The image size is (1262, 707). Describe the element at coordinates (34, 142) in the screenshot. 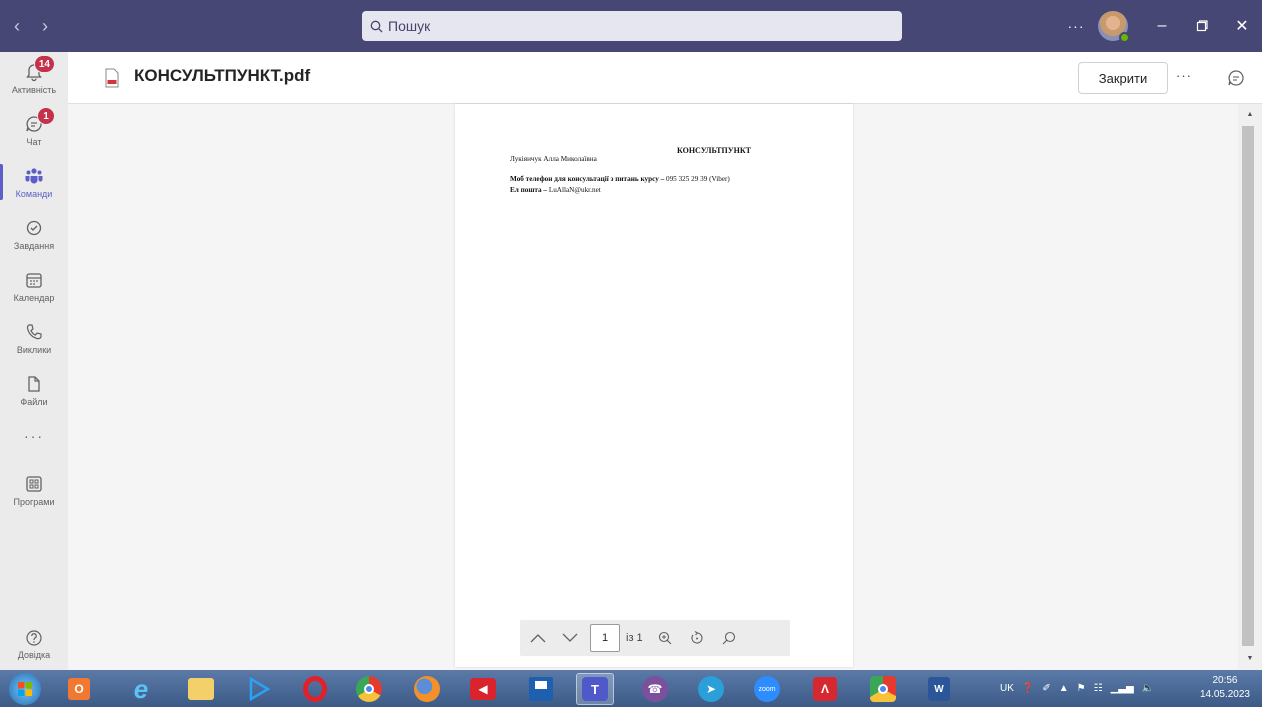

I see `rail-label: Чат` at that location.